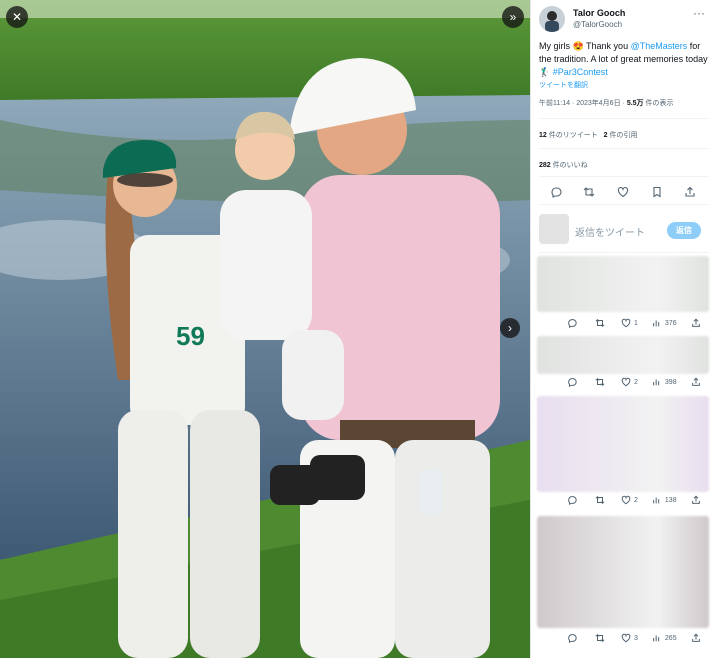 The image size is (714, 658). Describe the element at coordinates (580, 72) in the screenshot. I see `hashtag-link: #Par3Contest` at that location.